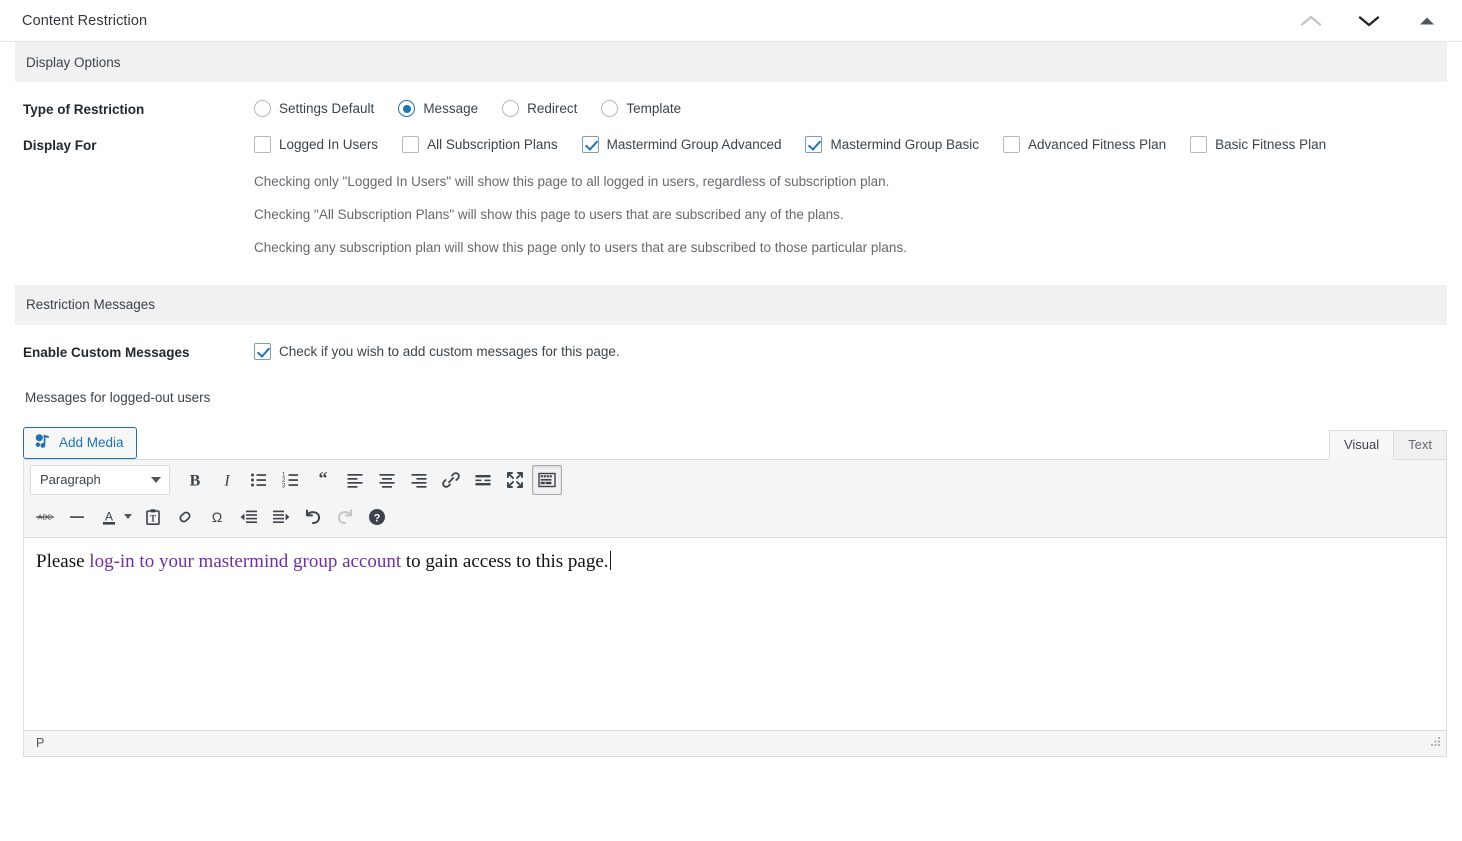  I want to click on align-center-icon, so click(387, 480).